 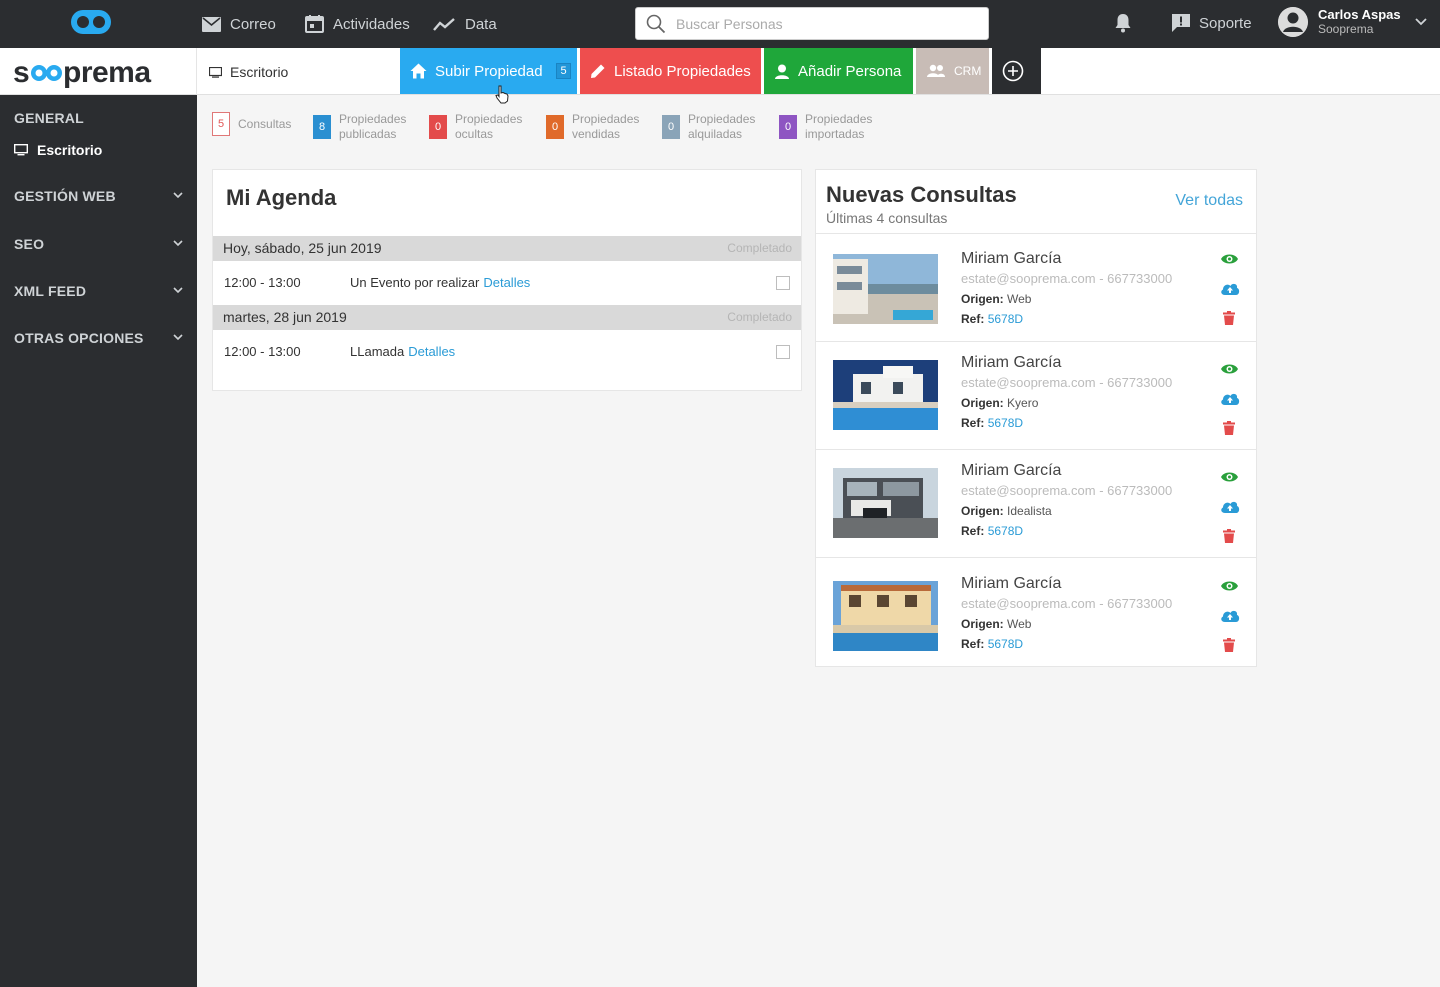 I want to click on agenda-day-label: Hoy, sábado, 25 jun 2019, so click(x=302, y=248).